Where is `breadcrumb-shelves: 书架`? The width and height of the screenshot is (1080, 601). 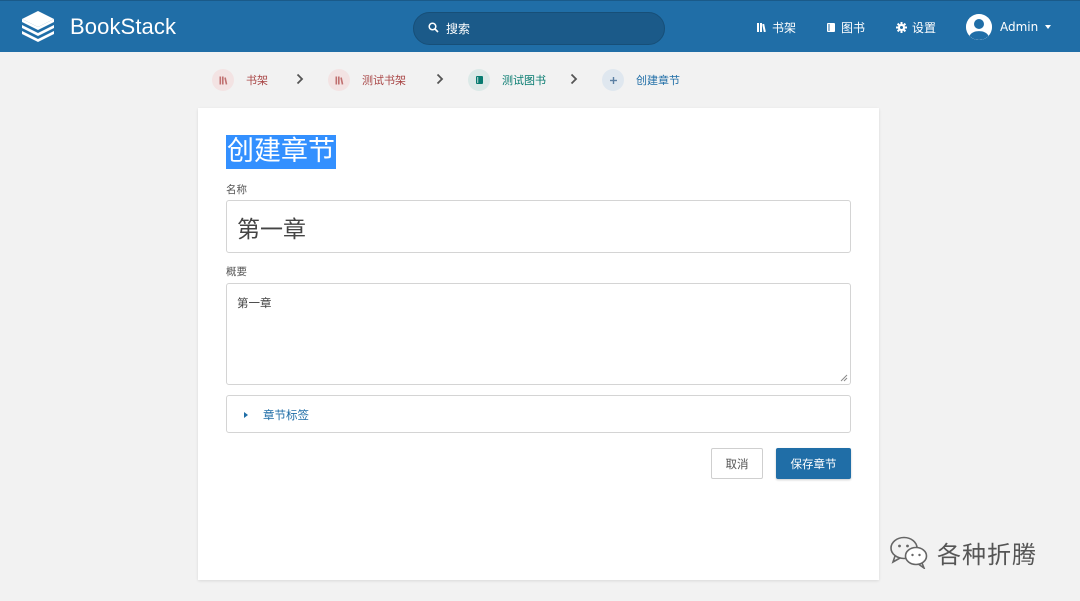 breadcrumb-shelves: 书架 is located at coordinates (240, 80).